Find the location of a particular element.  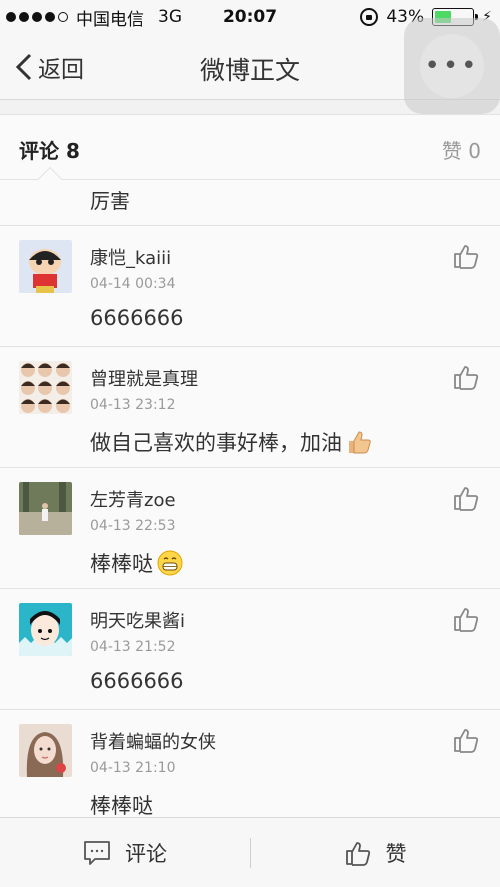

like-button: 赞 is located at coordinates (375, 852).